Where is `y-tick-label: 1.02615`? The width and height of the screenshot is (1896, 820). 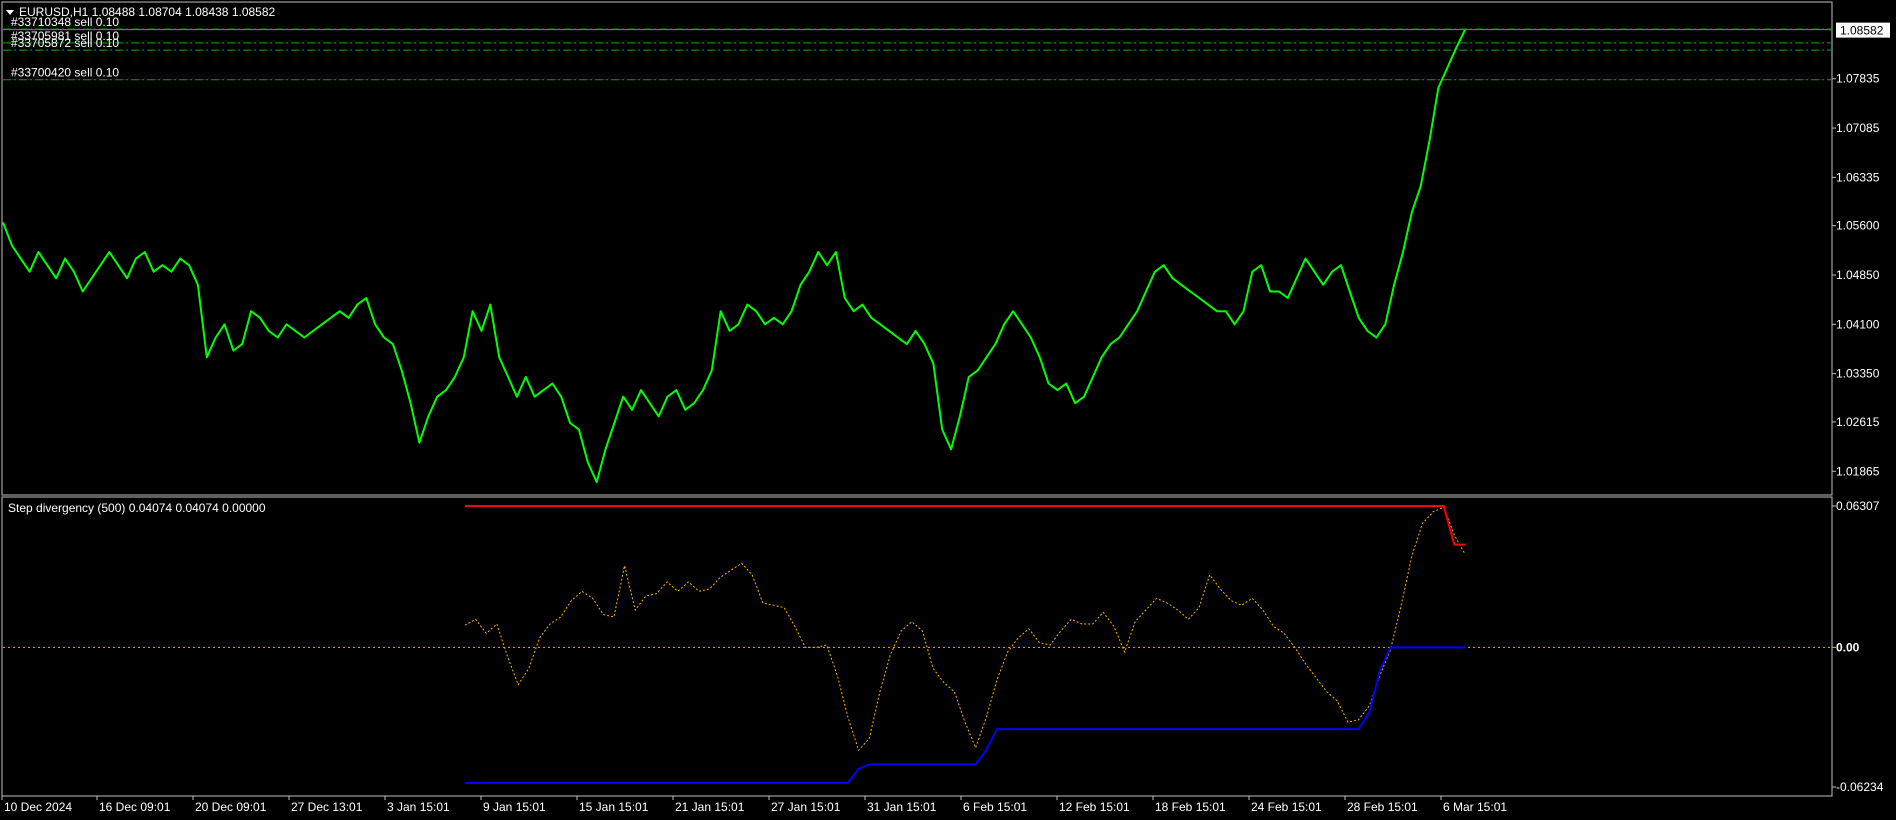
y-tick-label: 1.02615 is located at coordinates (1858, 422).